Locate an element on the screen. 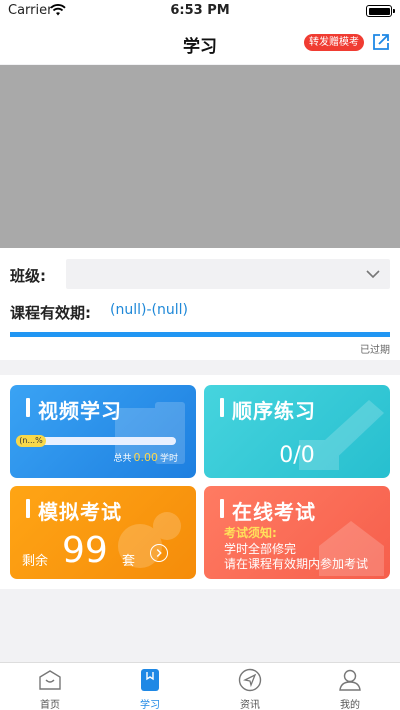  mock-remaining-prefix: 剩余 is located at coordinates (35, 561).